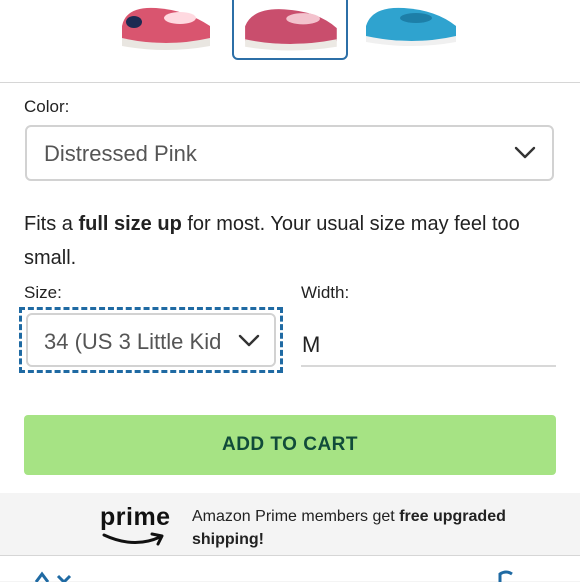 This screenshot has height=582, width=580. I want to click on pink-shoe-image, so click(166, 28).